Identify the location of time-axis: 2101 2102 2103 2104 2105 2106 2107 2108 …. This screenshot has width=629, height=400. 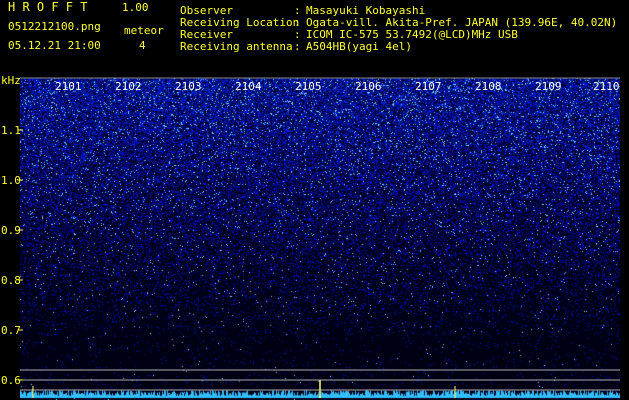
(337, 86).